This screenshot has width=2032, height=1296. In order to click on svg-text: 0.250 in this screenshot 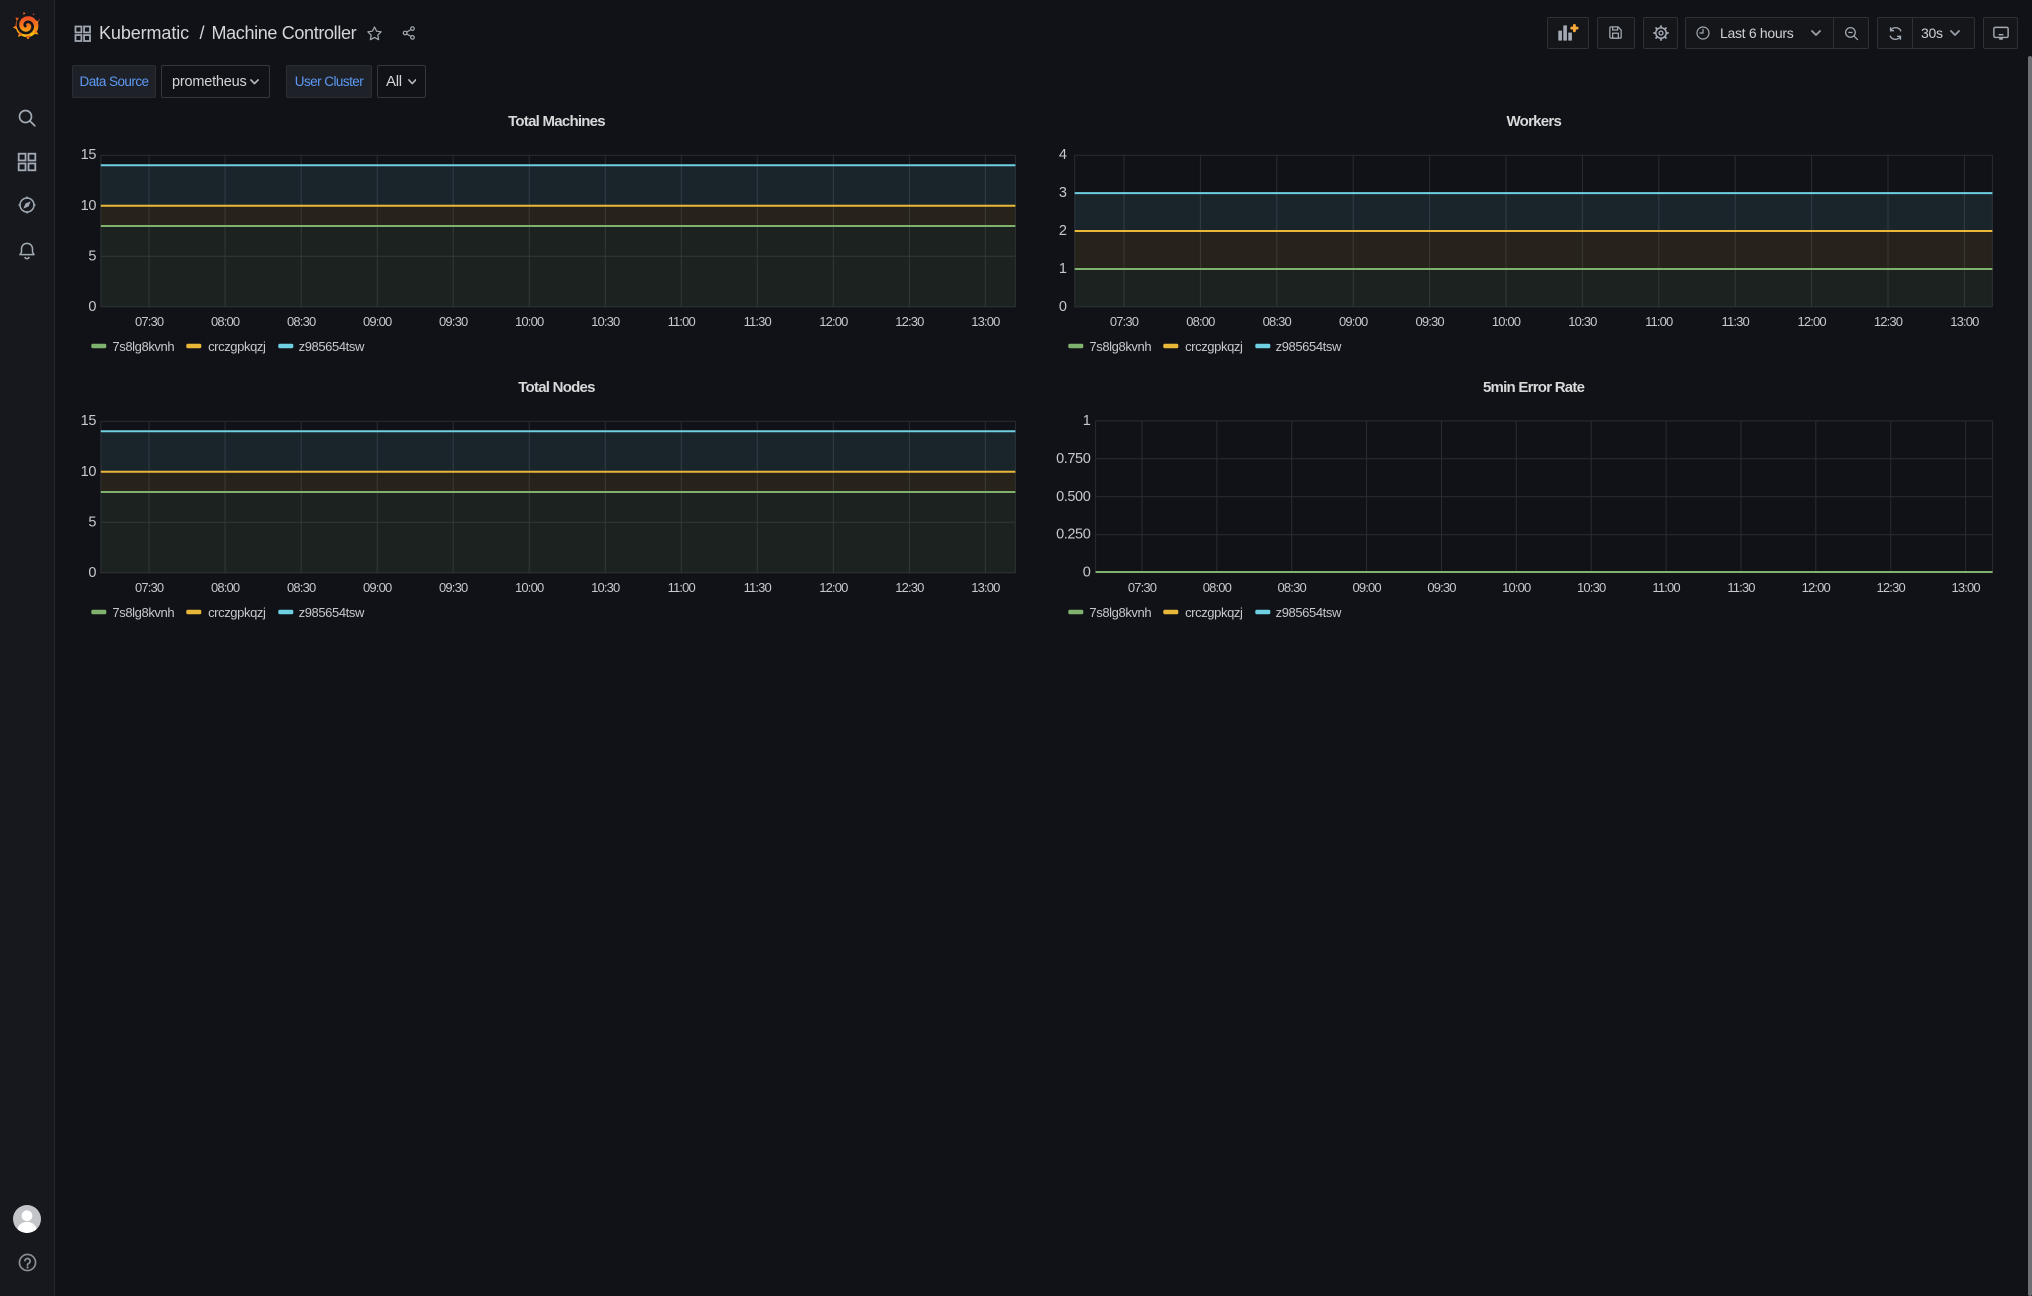, I will do `click(1073, 535)`.